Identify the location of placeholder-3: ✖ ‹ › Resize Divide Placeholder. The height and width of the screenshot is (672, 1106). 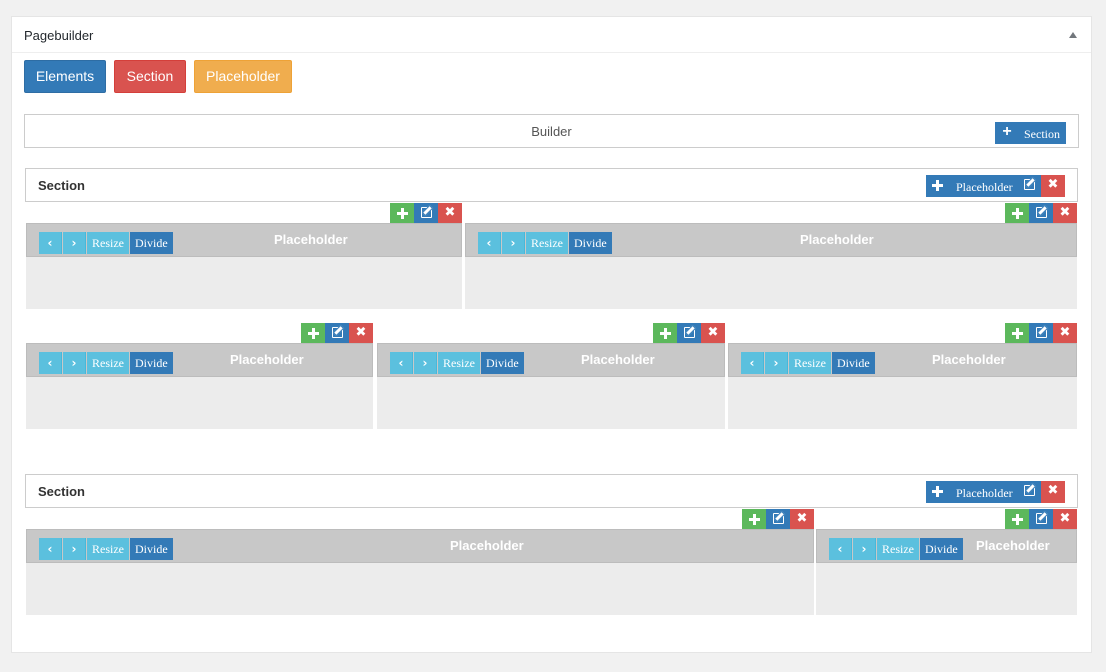
(199, 376).